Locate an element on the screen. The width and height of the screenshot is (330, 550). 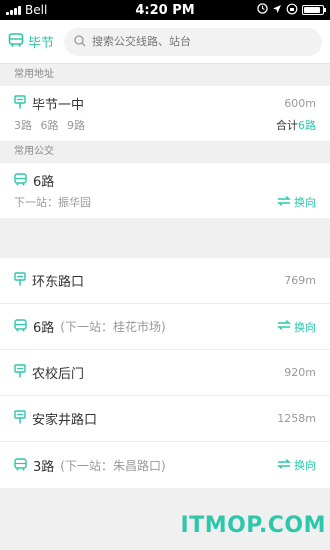
list-item: 农校后门 920m is located at coordinates (165, 373).